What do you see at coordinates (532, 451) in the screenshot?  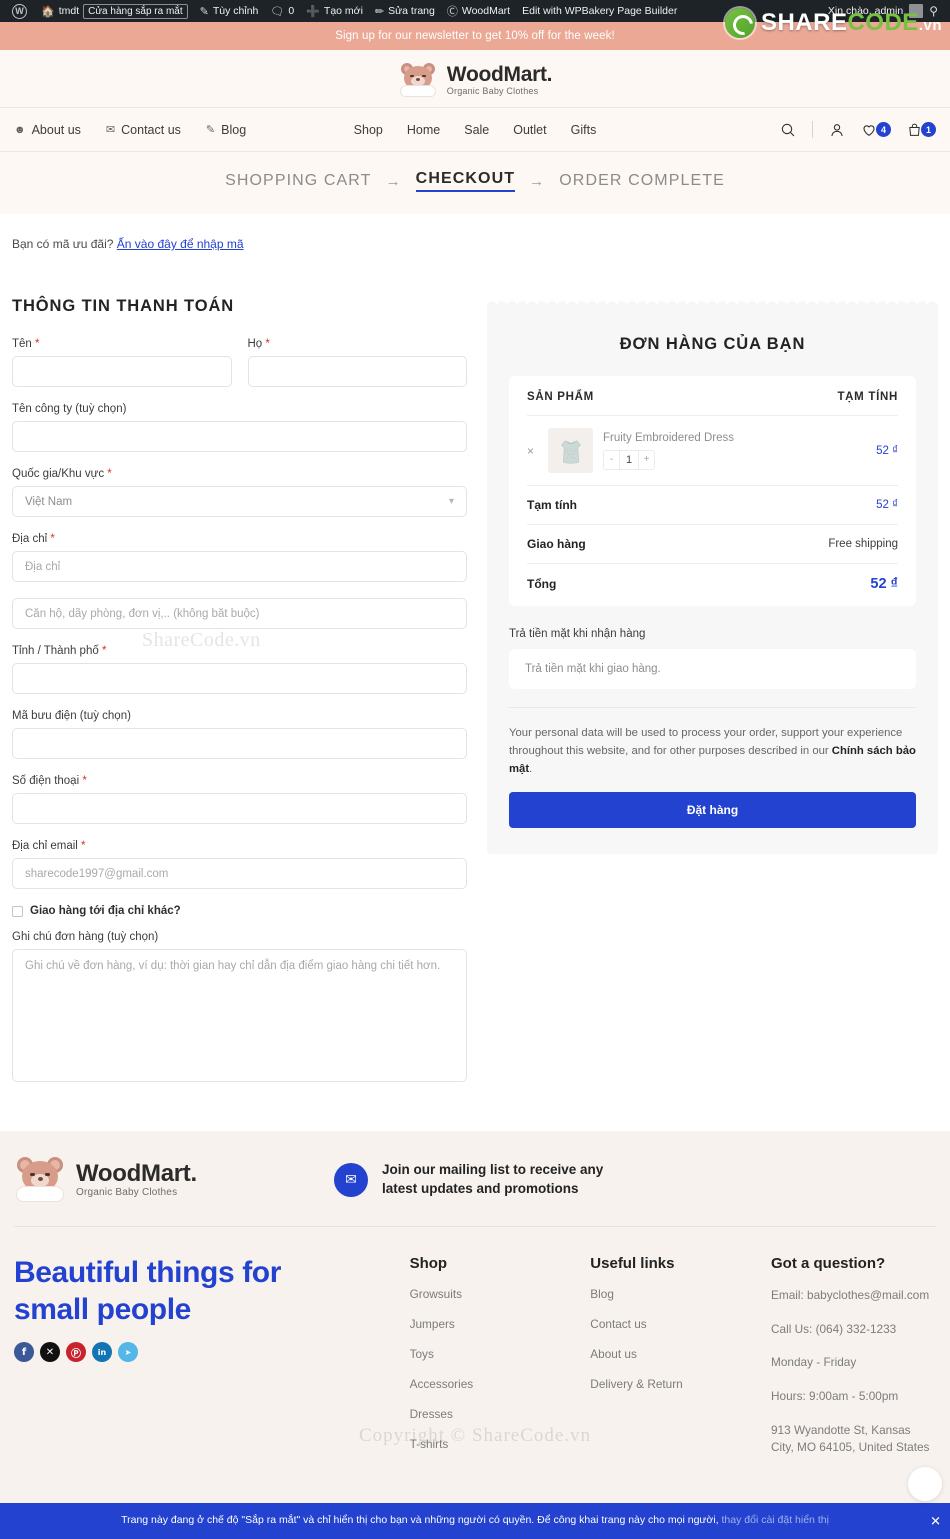 I see `remove-item-icon: ×` at bounding box center [532, 451].